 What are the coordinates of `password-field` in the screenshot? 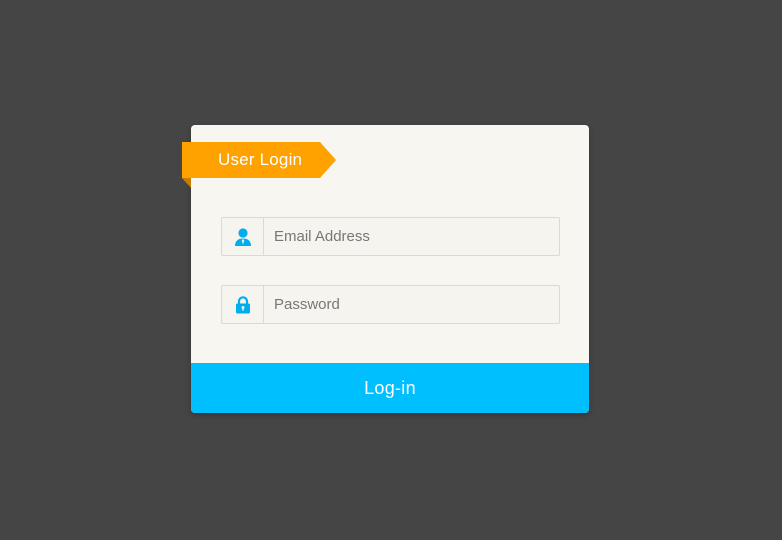 It's located at (390, 304).